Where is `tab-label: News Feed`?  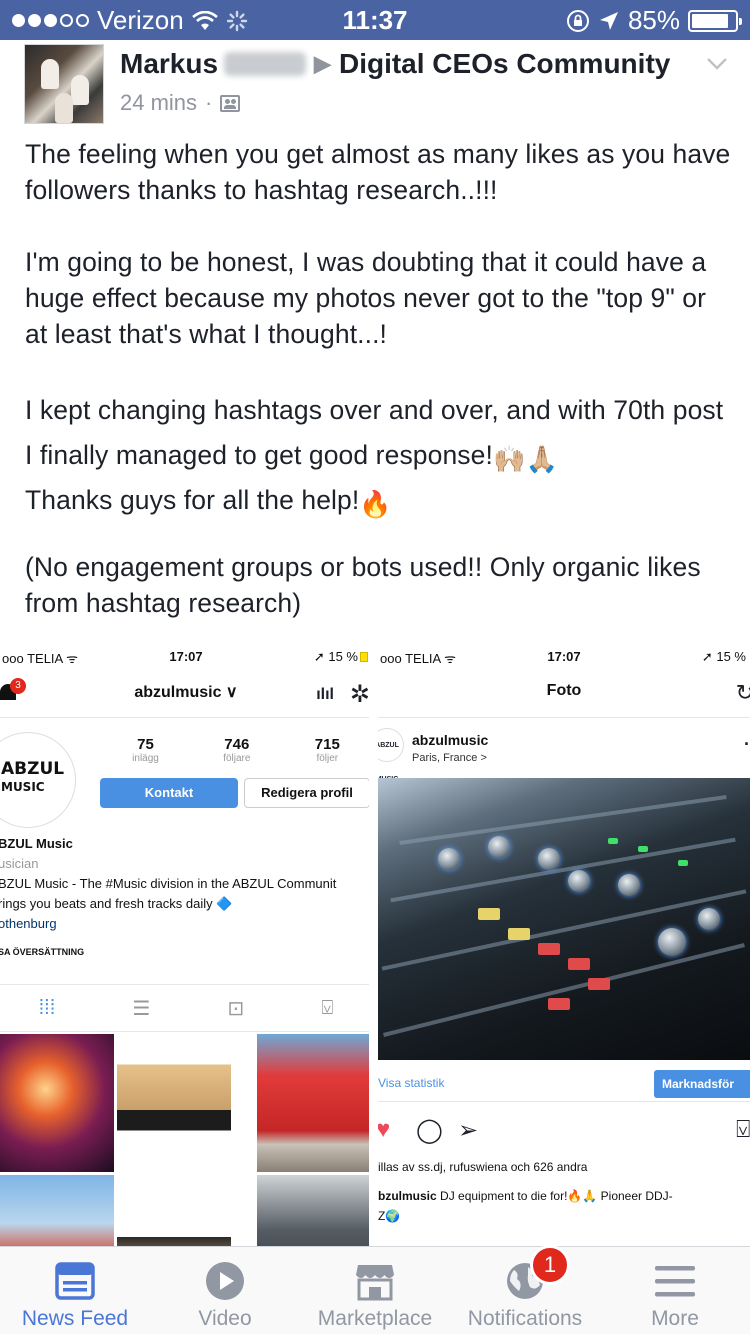
tab-label: News Feed is located at coordinates (75, 1318).